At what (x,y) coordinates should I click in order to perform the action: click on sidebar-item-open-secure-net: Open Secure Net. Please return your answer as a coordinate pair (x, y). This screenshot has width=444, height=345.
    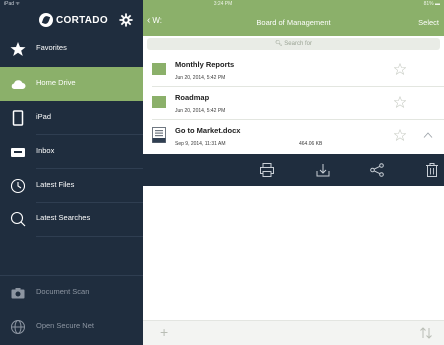
    Looking at the image, I should click on (71, 327).